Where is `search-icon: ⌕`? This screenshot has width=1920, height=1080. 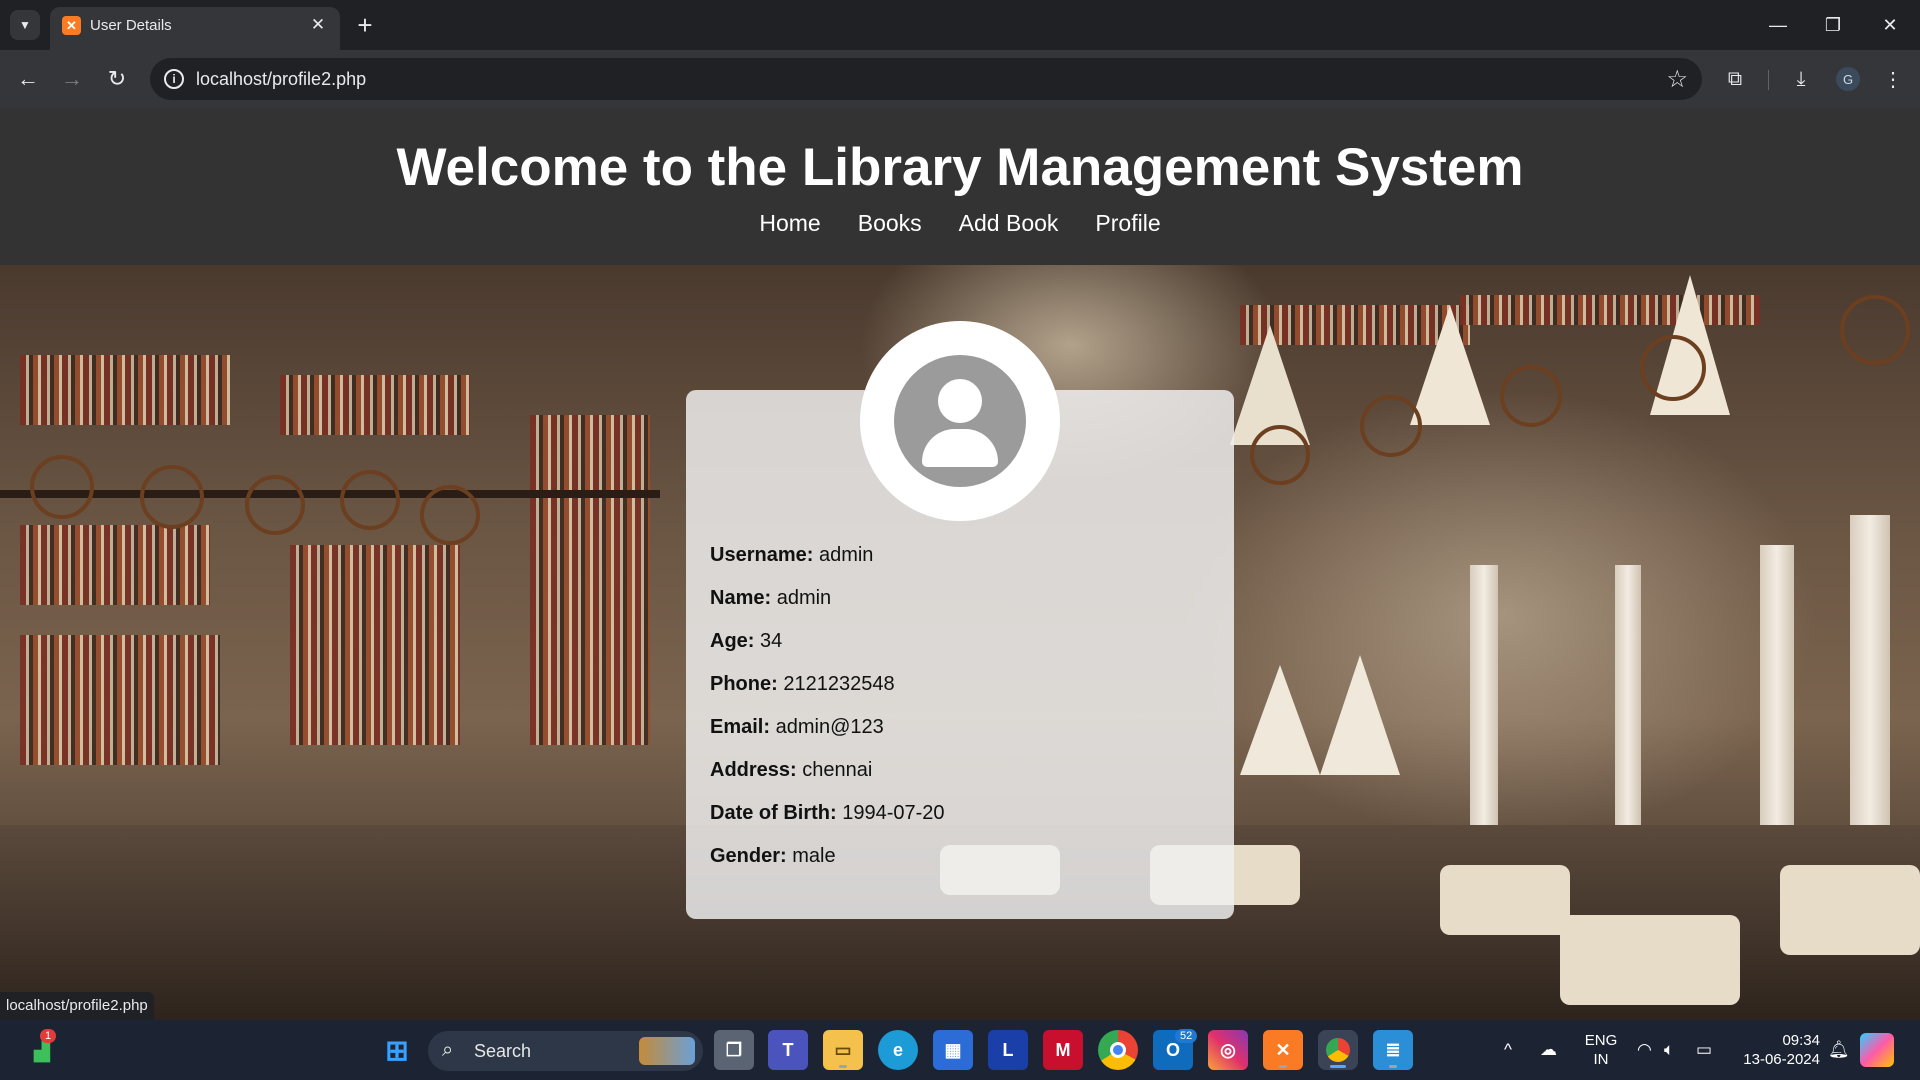
search-icon: ⌕ is located at coordinates (448, 1050).